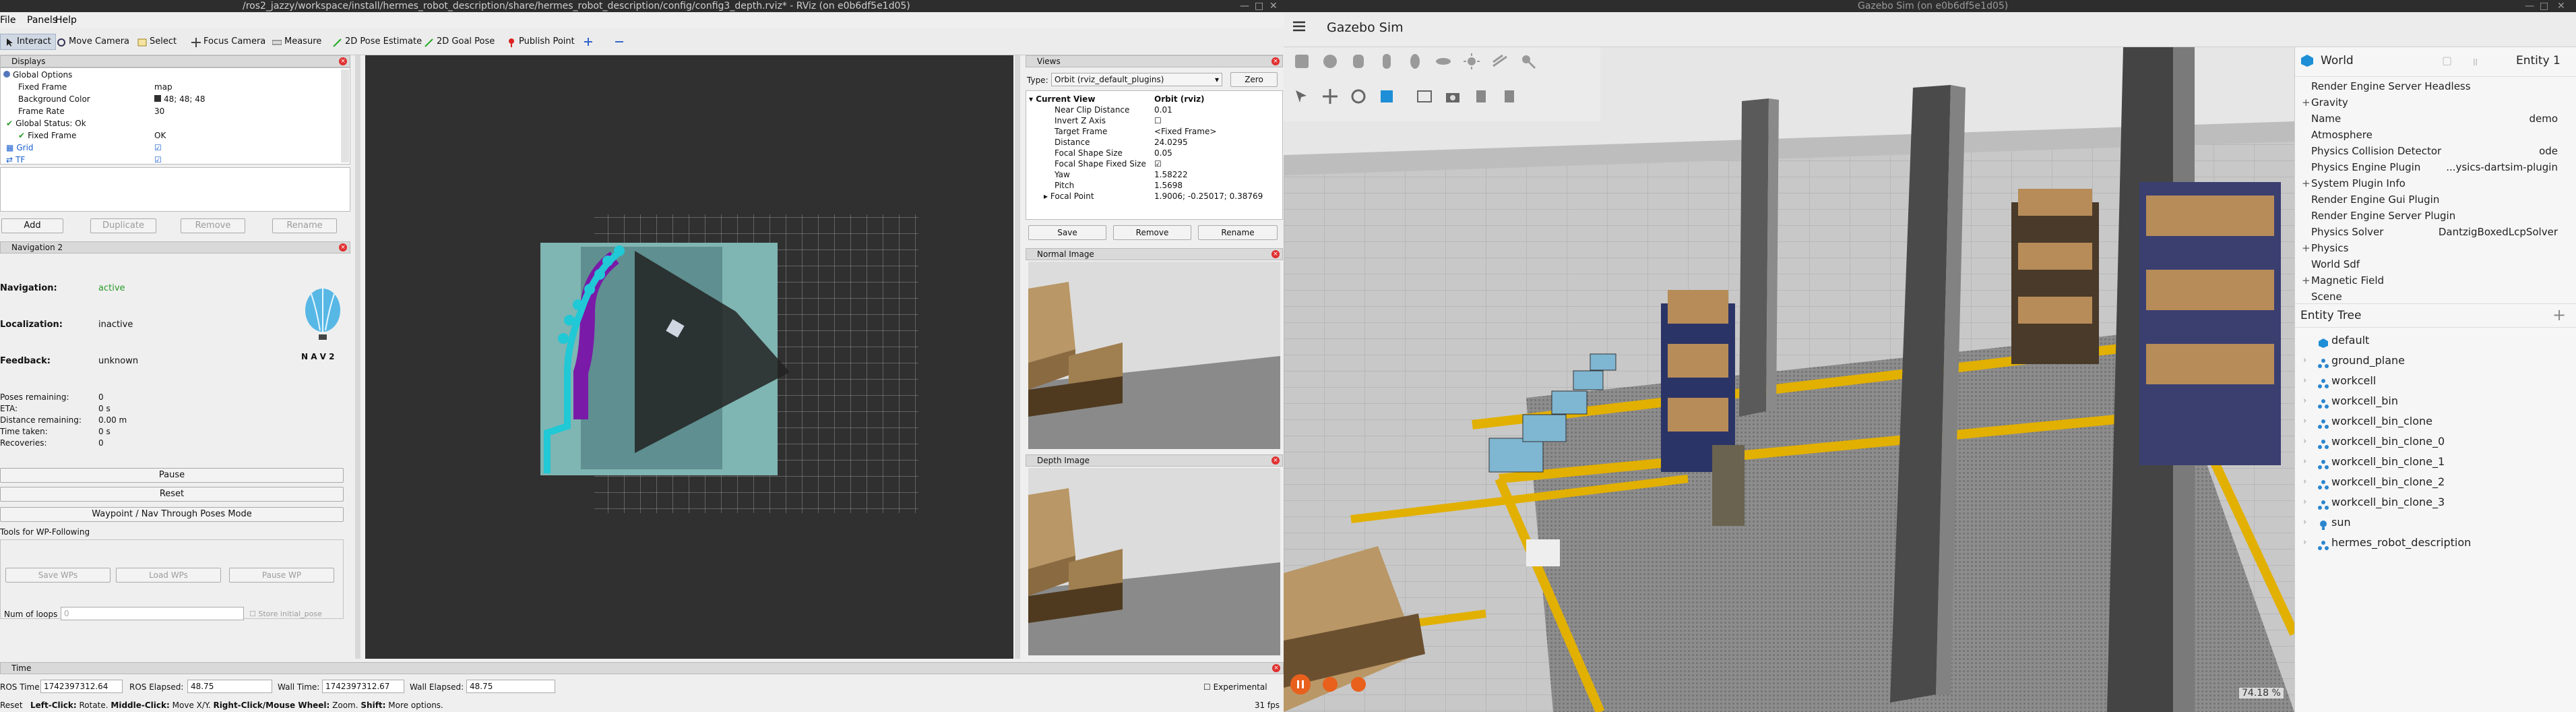 Image resolution: width=2576 pixels, height=712 pixels. What do you see at coordinates (1208, 196) in the screenshot?
I see `focal-point-value: 1.9006; -0.25017; 0.38769` at bounding box center [1208, 196].